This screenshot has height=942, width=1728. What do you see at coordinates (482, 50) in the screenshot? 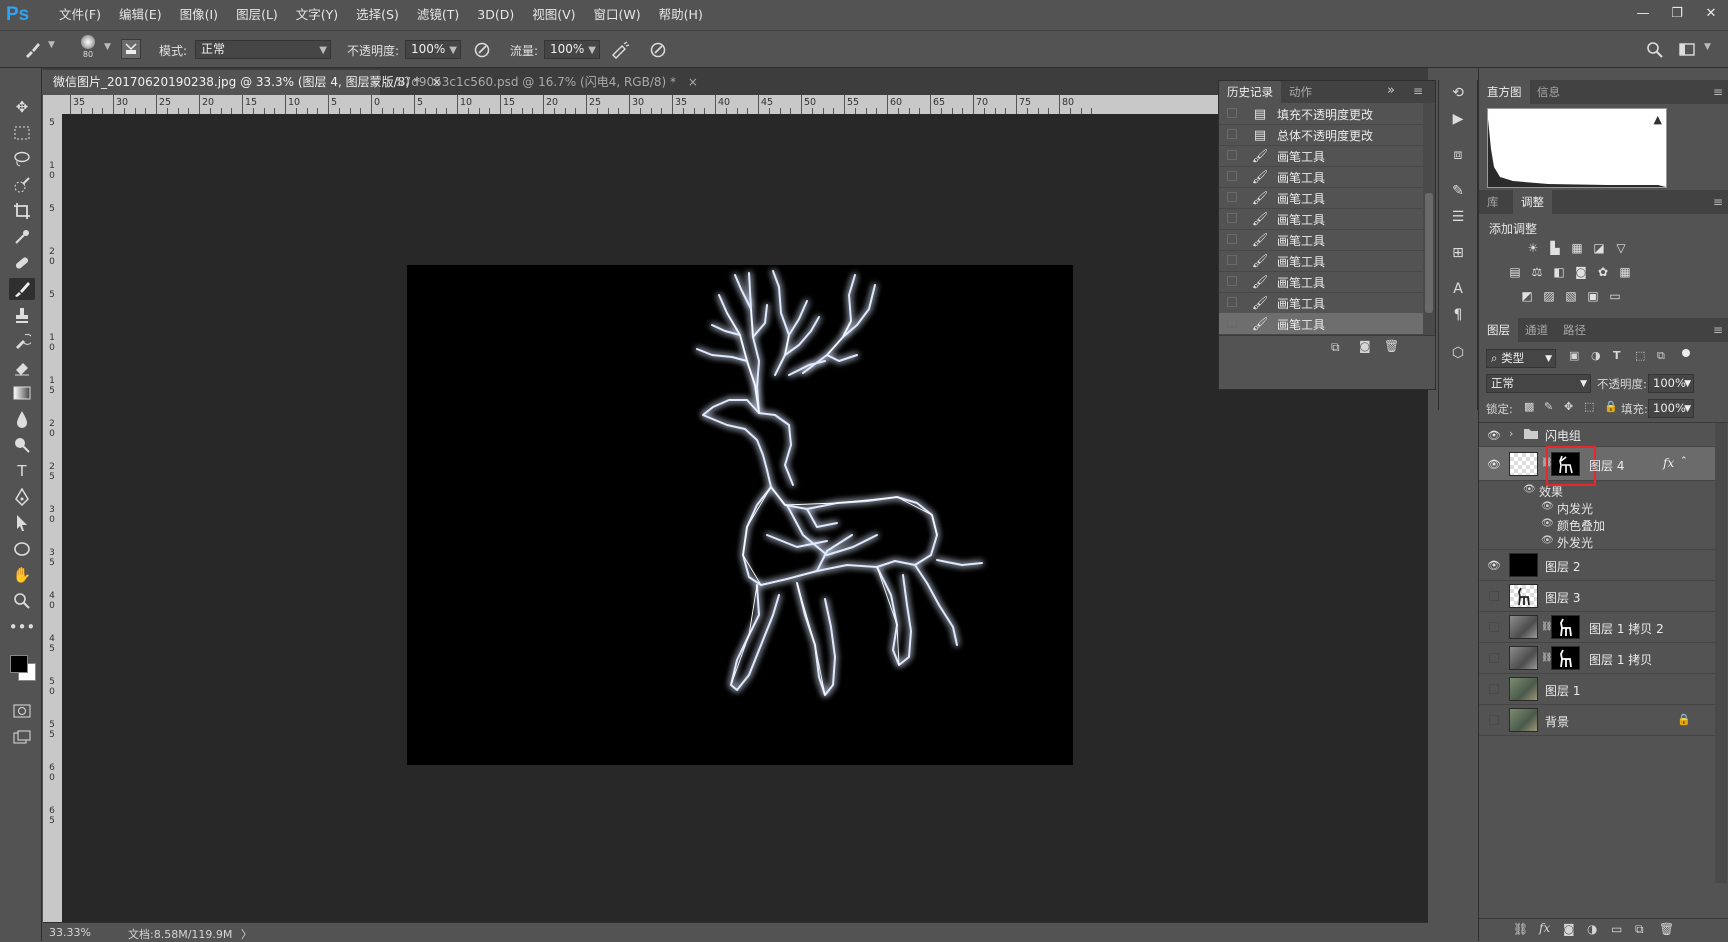
I see `pressure-opacity-icon` at bounding box center [482, 50].